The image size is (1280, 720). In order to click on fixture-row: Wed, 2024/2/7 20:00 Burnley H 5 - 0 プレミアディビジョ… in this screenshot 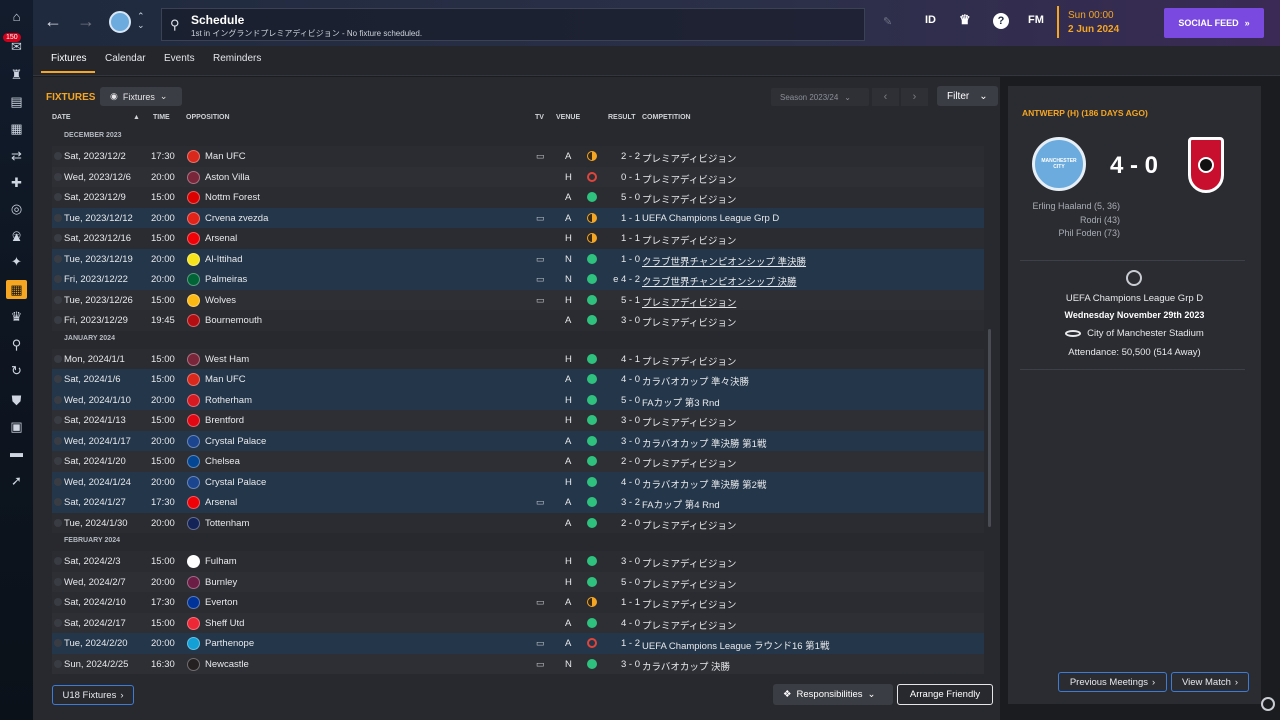, I will do `click(518, 581)`.